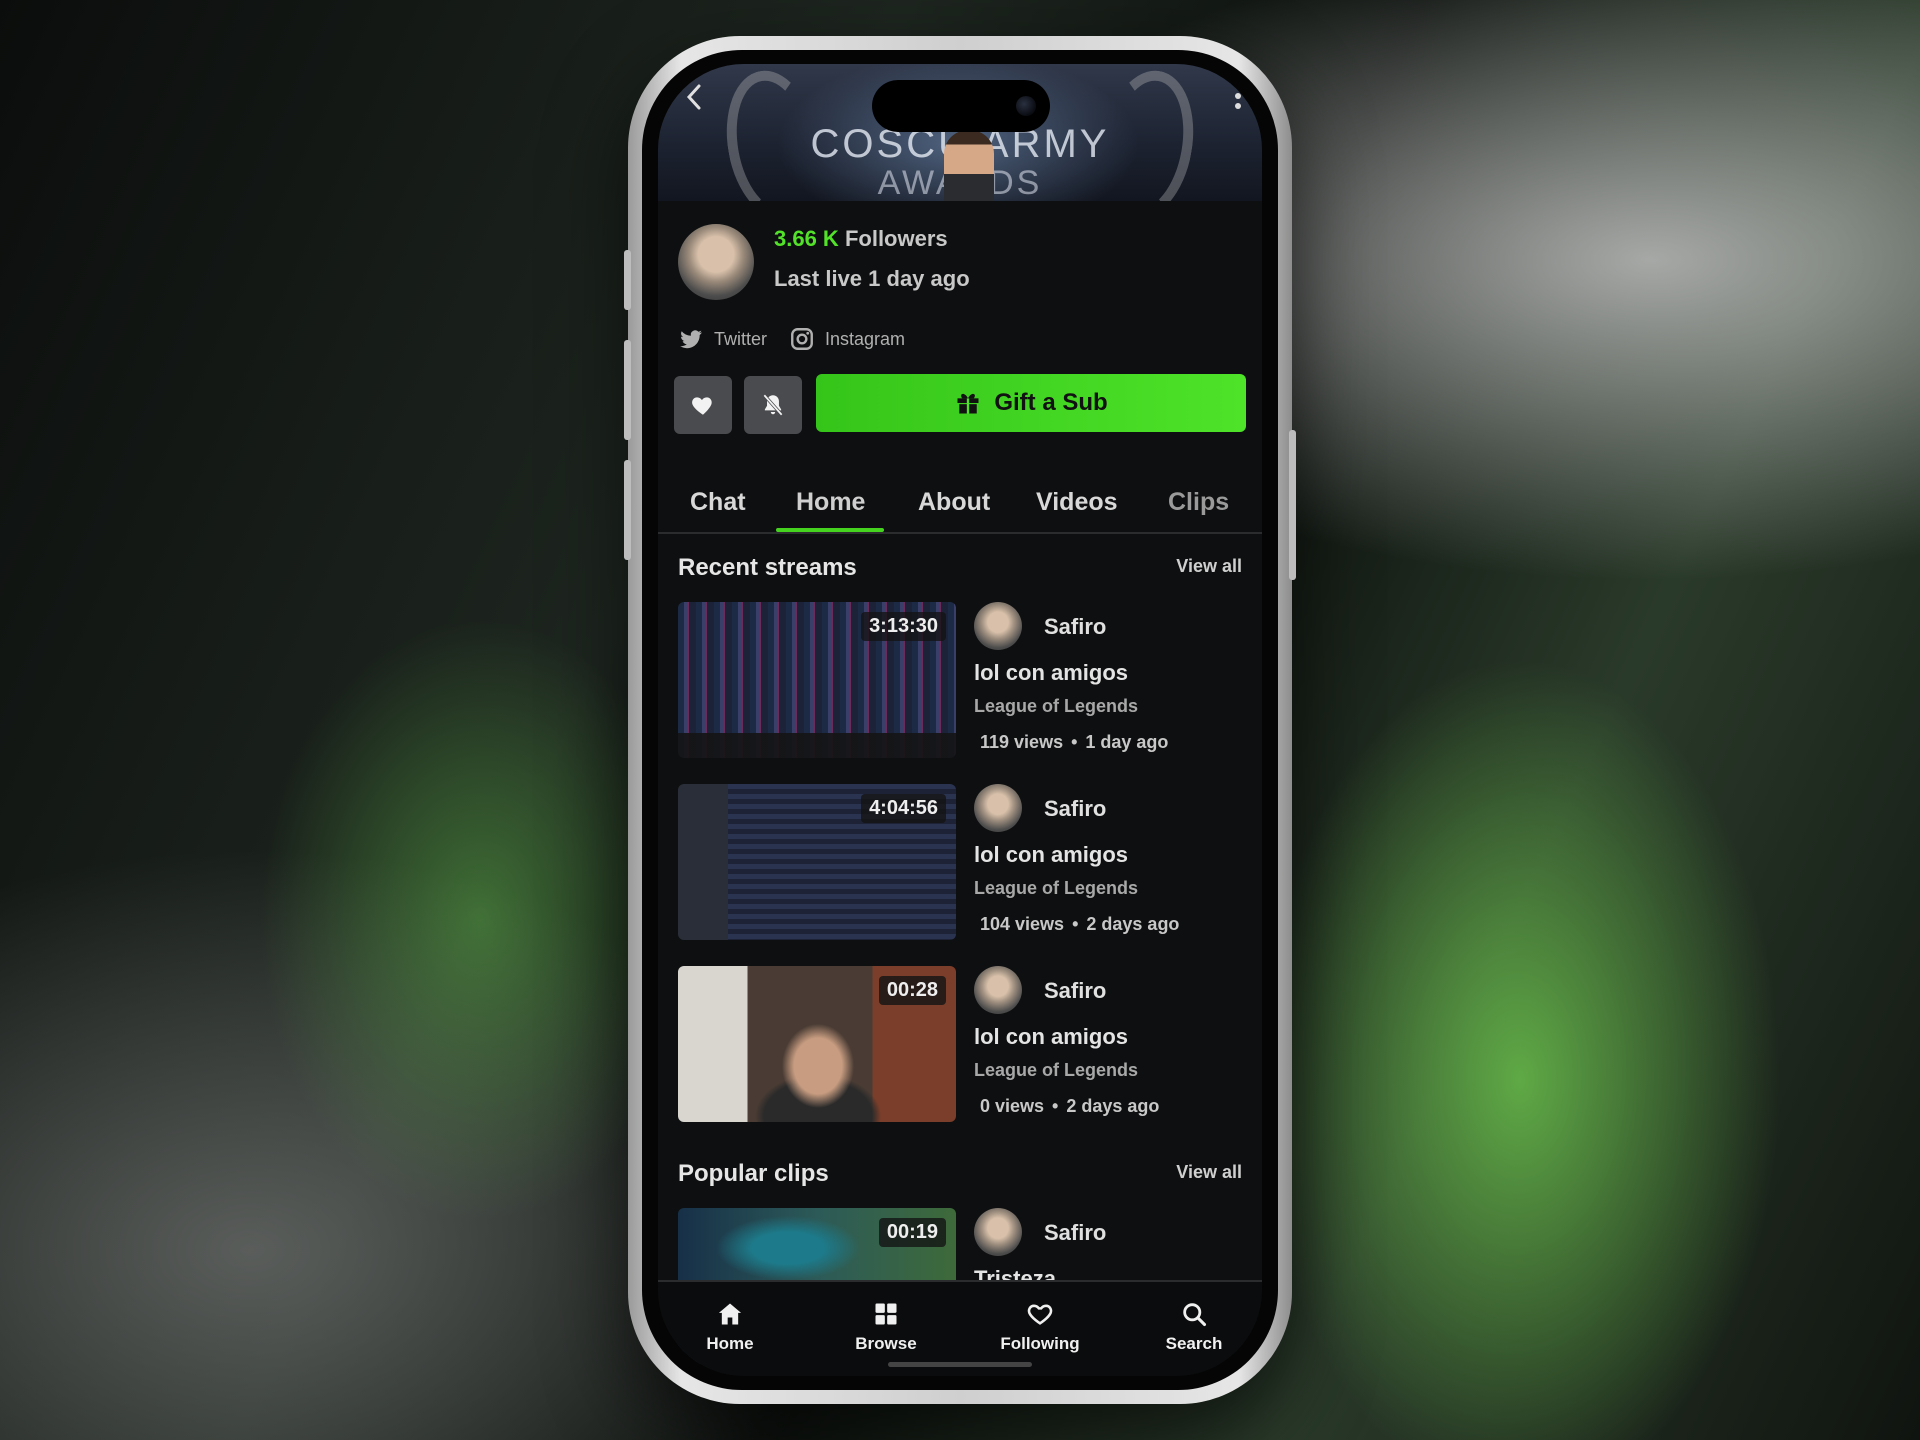  Describe the element at coordinates (912, 990) in the screenshot. I see `duration-badge: 00:28` at that location.